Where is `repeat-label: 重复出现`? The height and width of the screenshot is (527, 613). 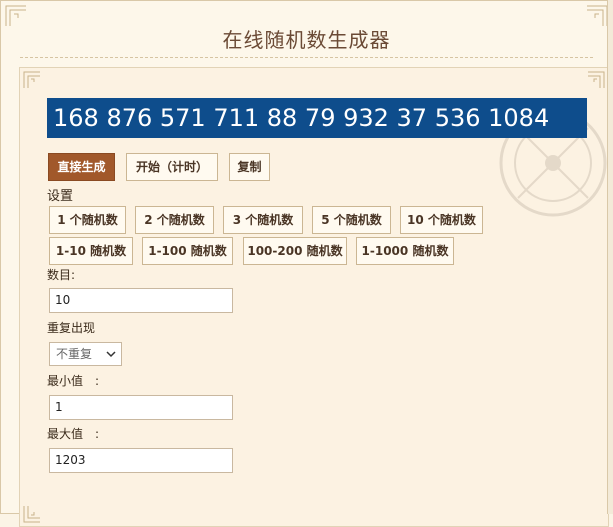 repeat-label: 重复出现 is located at coordinates (71, 328).